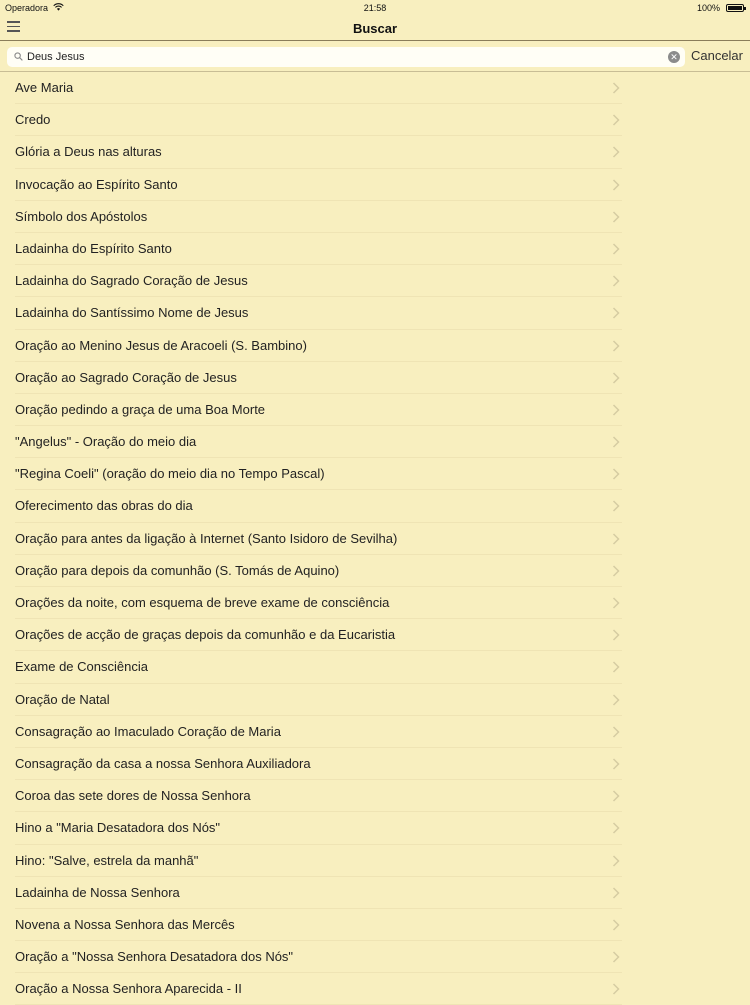 The image size is (750, 1005). Describe the element at coordinates (81, 667) in the screenshot. I see `list-item-label: Exame de Consciência` at that location.